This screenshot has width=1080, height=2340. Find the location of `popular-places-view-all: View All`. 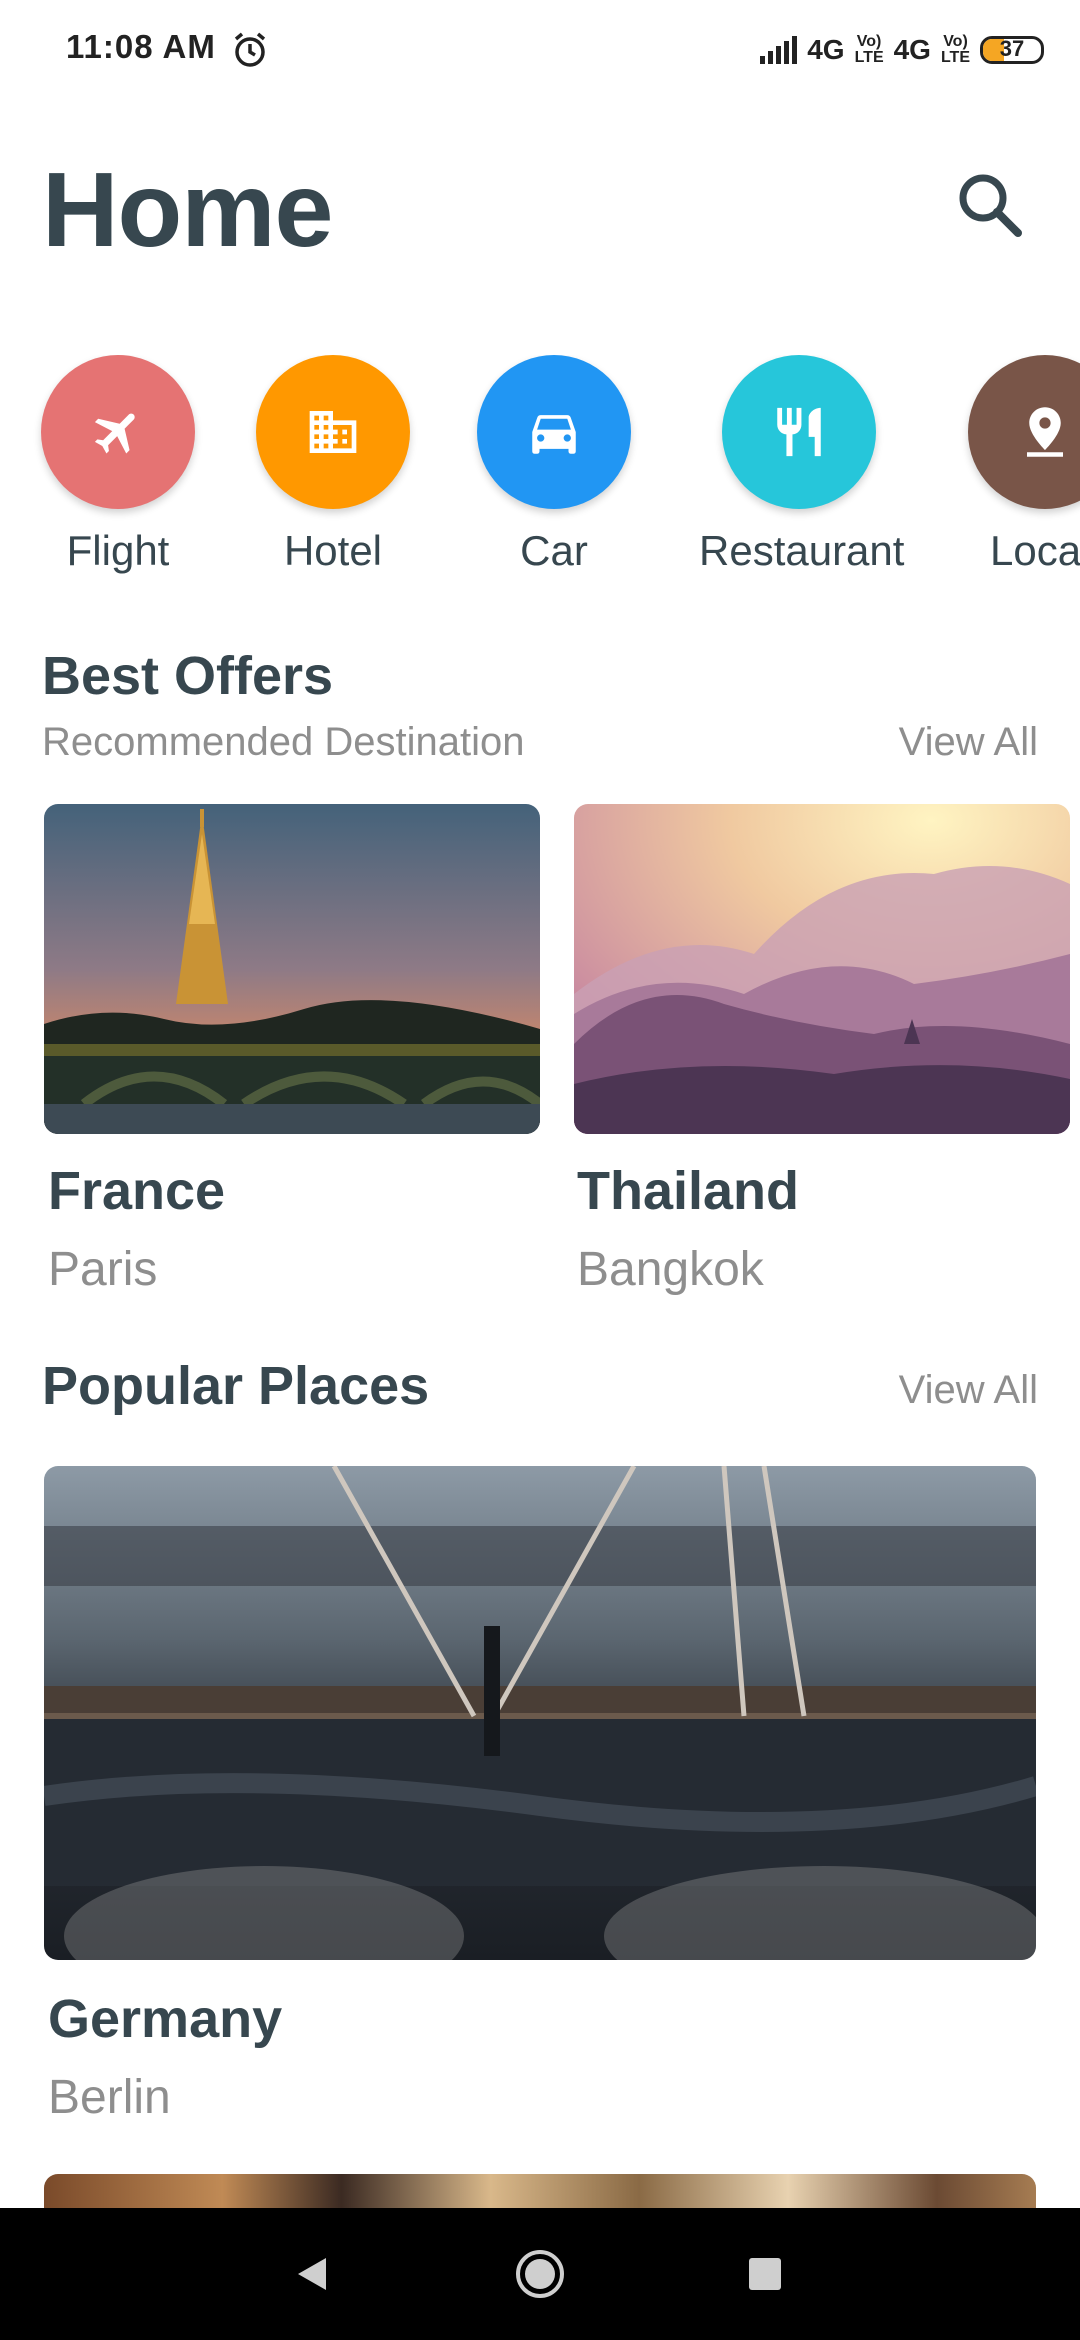

popular-places-view-all: View All is located at coordinates (968, 1390).